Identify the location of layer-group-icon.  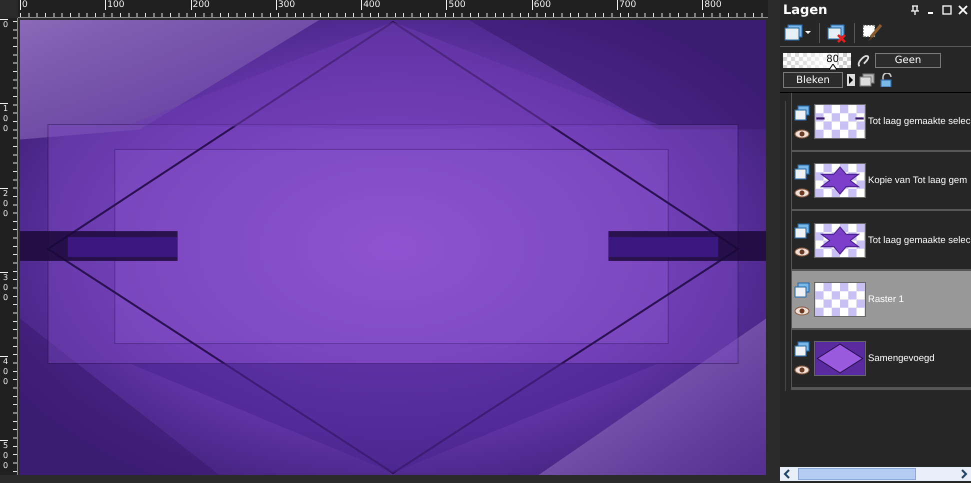
(867, 80).